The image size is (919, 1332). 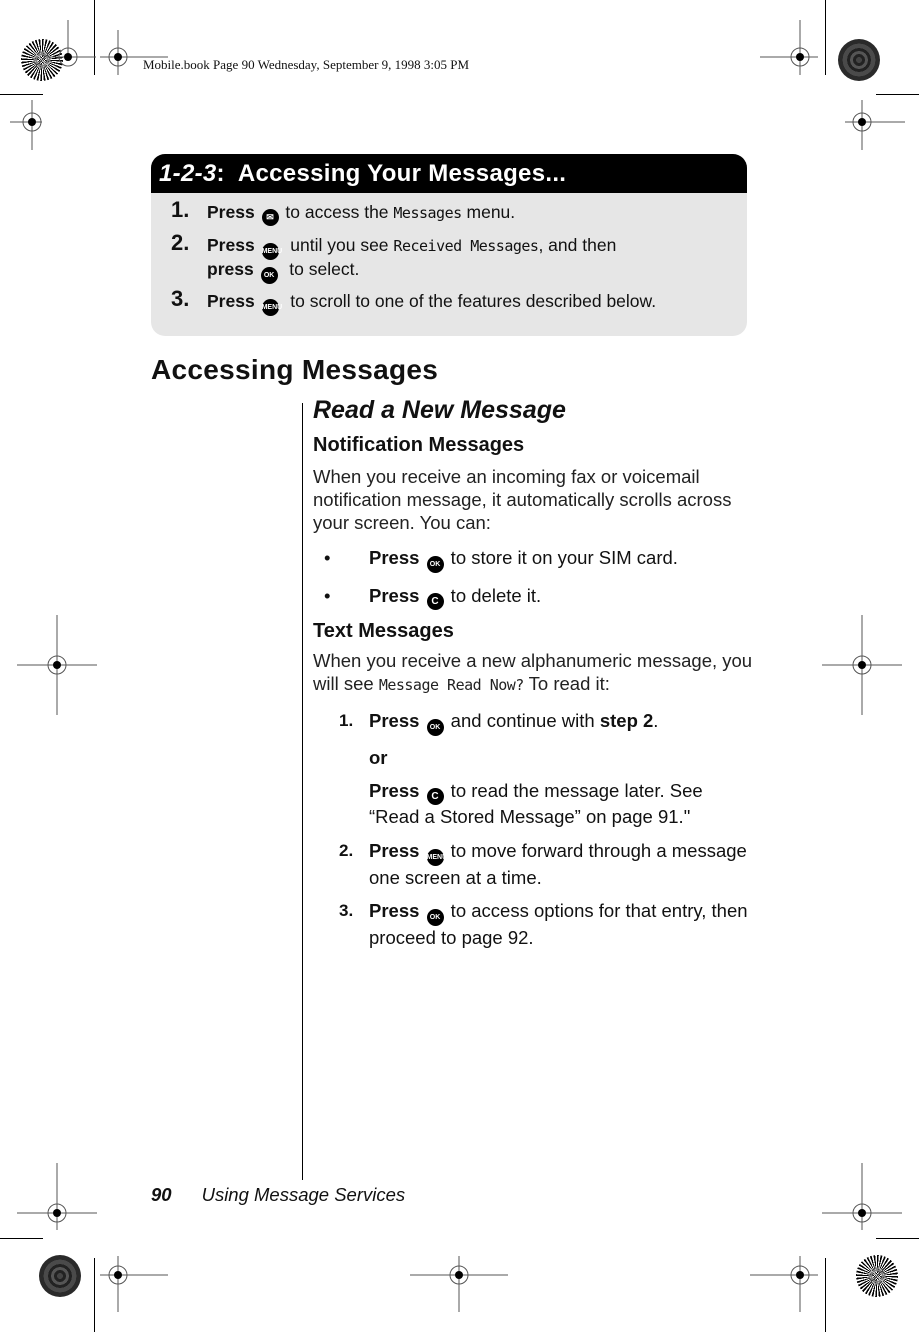 What do you see at coordinates (188, 173) in the screenshot?
I see `quick-steps-title-prefix: 1-2-3` at bounding box center [188, 173].